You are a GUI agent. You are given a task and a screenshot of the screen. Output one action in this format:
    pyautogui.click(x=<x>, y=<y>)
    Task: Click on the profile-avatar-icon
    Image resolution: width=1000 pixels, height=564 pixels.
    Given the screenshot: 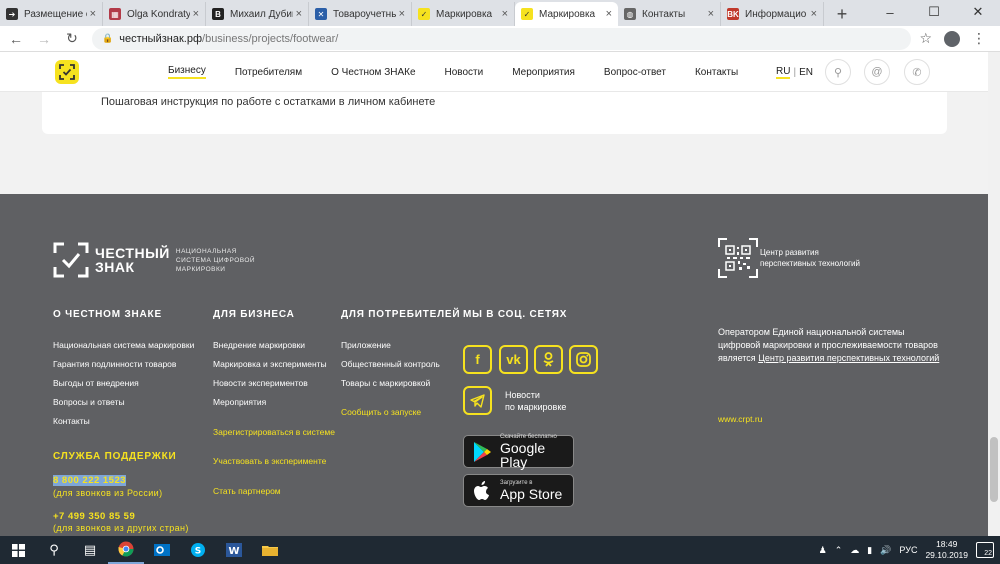 What is the action you would take?
    pyautogui.click(x=952, y=38)
    